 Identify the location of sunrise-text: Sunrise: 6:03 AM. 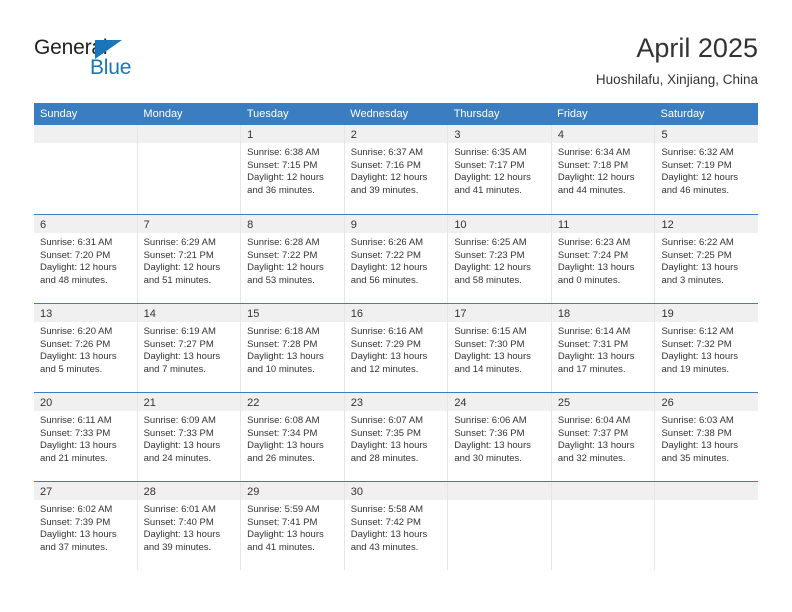
(697, 420).